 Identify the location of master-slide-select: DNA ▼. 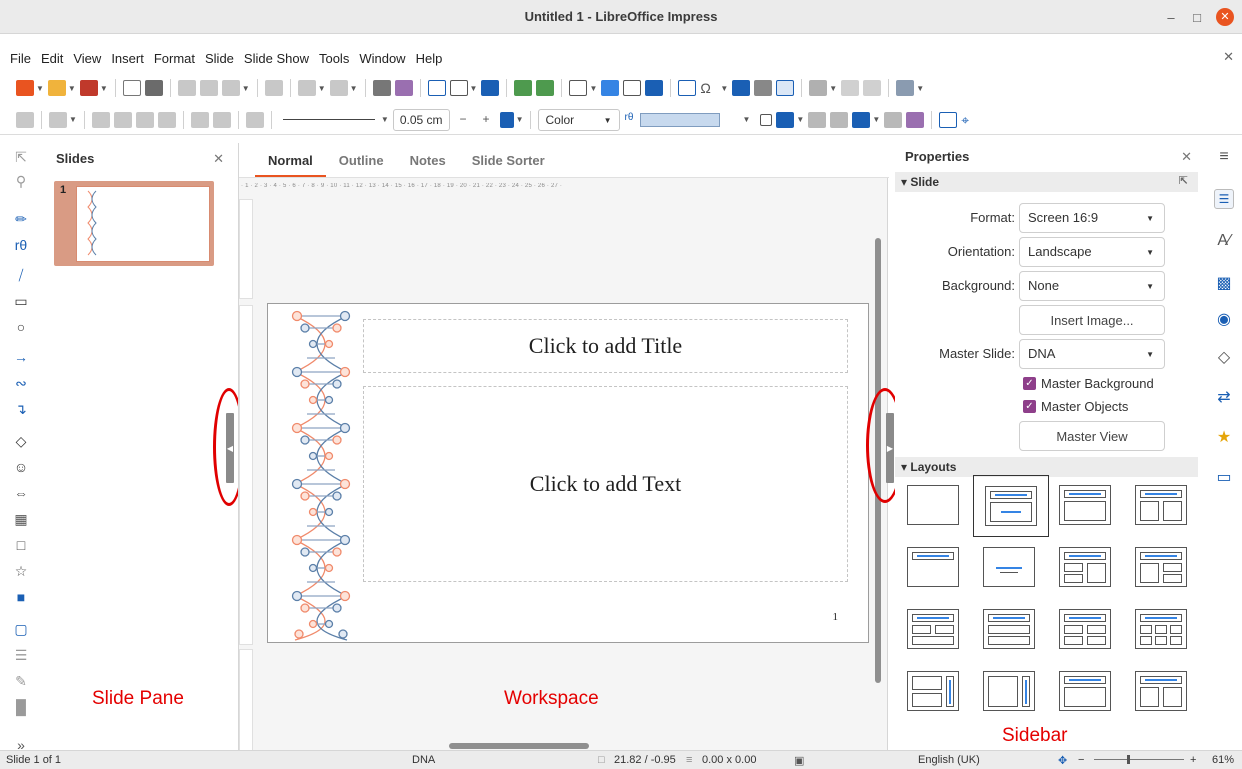
(1092, 354).